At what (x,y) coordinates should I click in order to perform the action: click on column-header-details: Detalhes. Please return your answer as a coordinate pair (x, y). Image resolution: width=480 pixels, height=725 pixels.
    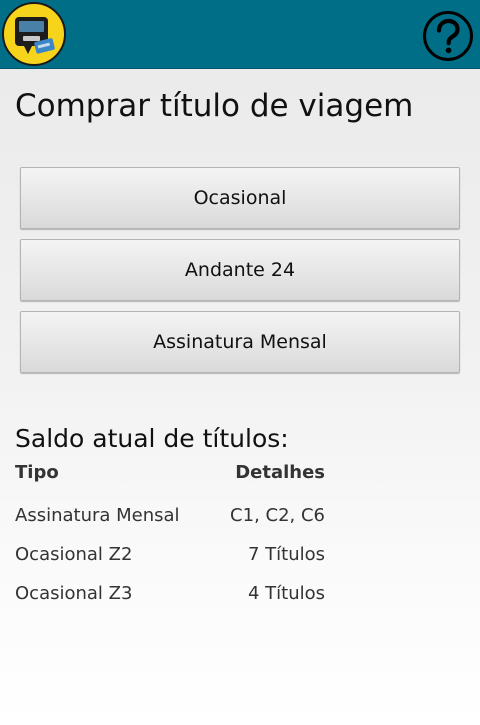
    Looking at the image, I should click on (280, 472).